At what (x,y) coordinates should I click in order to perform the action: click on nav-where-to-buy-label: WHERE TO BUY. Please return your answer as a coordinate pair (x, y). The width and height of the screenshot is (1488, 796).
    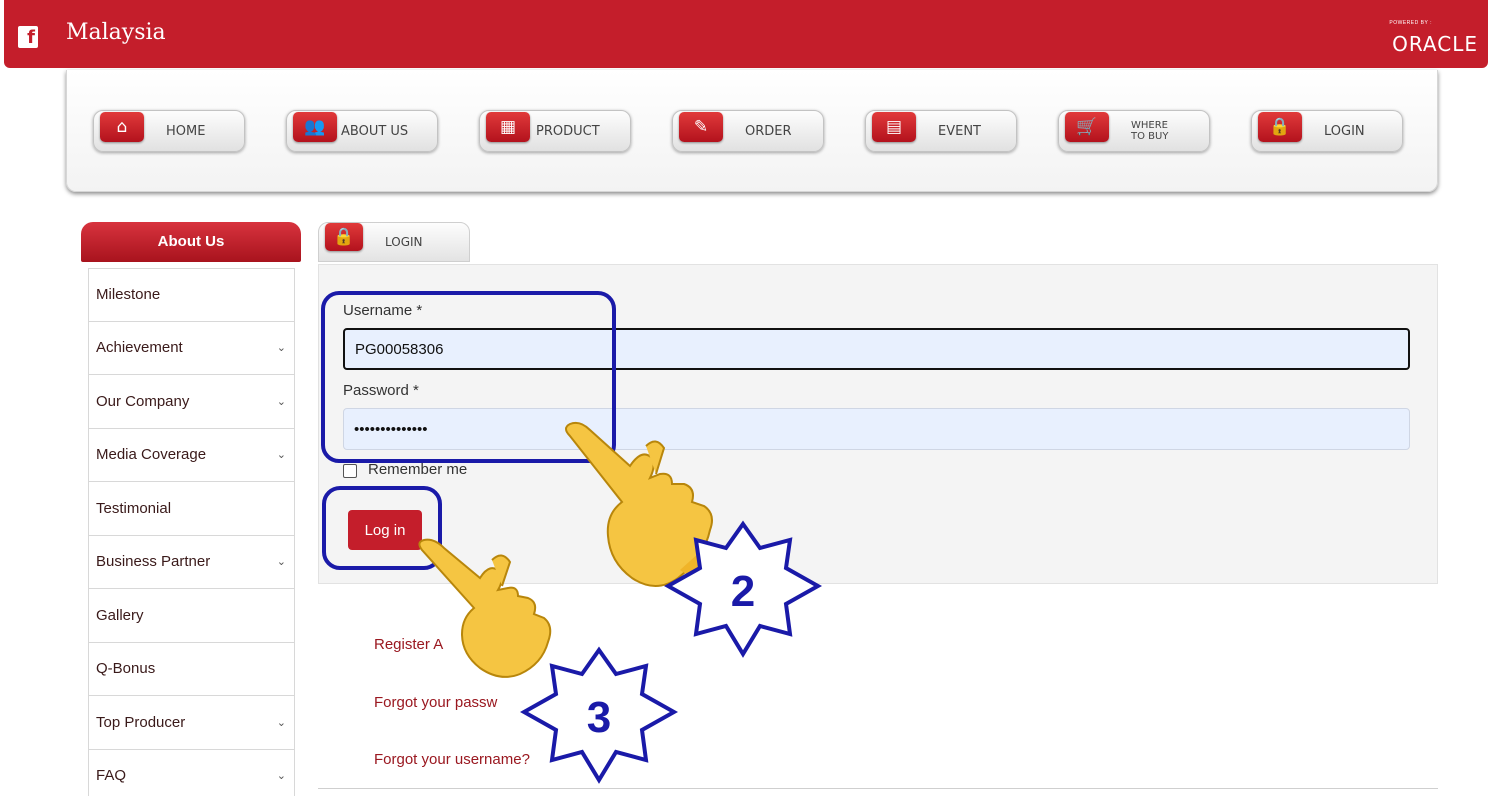
    Looking at the image, I should click on (1150, 131).